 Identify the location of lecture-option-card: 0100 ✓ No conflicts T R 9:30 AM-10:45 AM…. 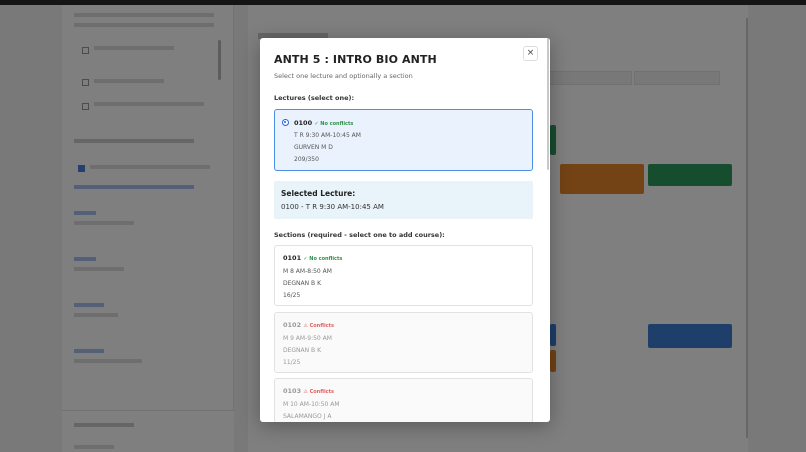
(403, 140).